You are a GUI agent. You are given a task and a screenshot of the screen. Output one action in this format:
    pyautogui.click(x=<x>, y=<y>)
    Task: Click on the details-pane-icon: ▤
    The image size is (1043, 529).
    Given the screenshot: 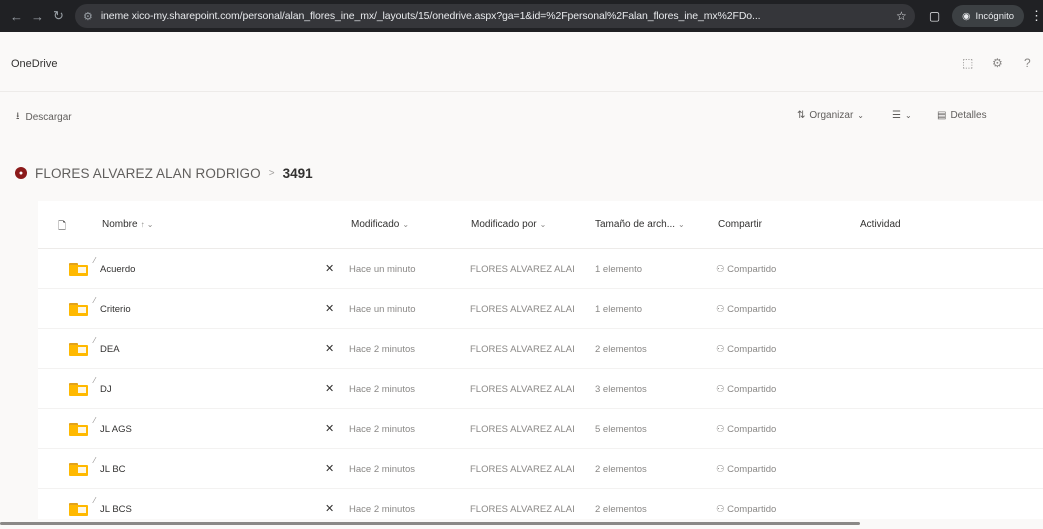 What is the action you would take?
    pyautogui.click(x=942, y=115)
    